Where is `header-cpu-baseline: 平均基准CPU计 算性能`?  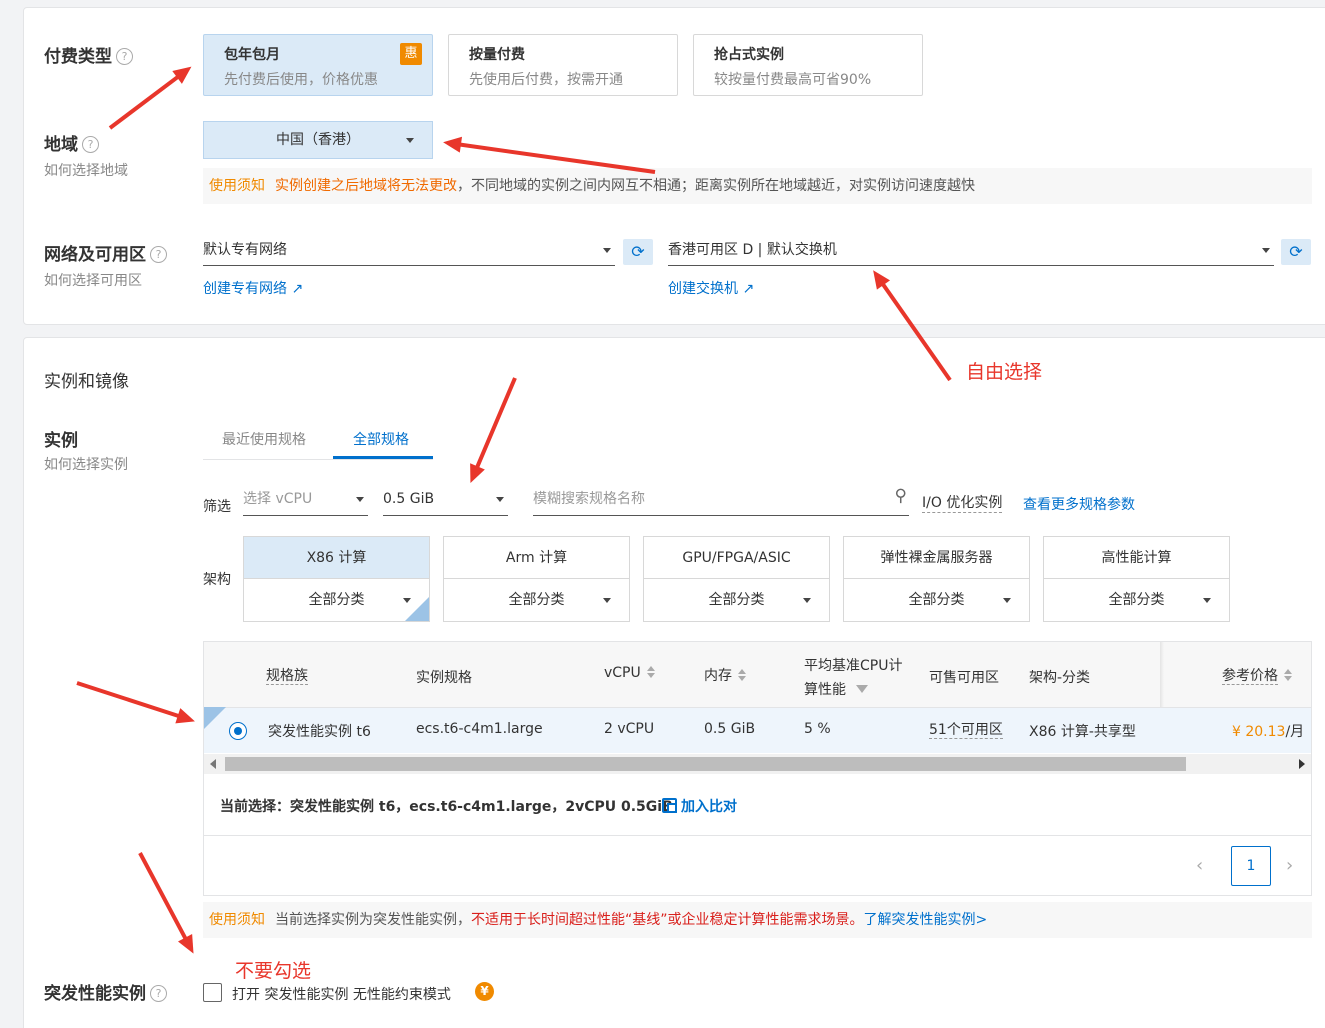
header-cpu-baseline: 平均基准CPU计 算性能 is located at coordinates (853, 678).